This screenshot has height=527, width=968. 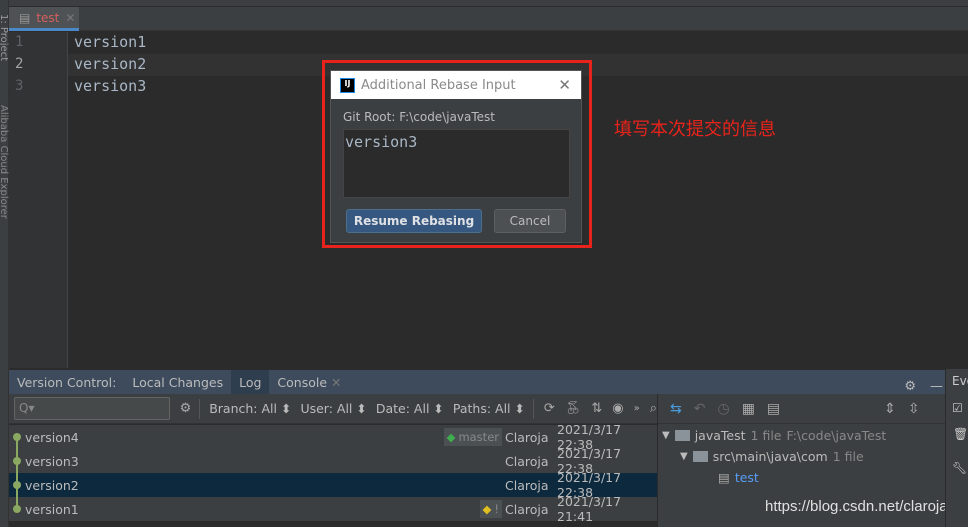 What do you see at coordinates (52, 485) in the screenshot?
I see `commit-subject: version2` at bounding box center [52, 485].